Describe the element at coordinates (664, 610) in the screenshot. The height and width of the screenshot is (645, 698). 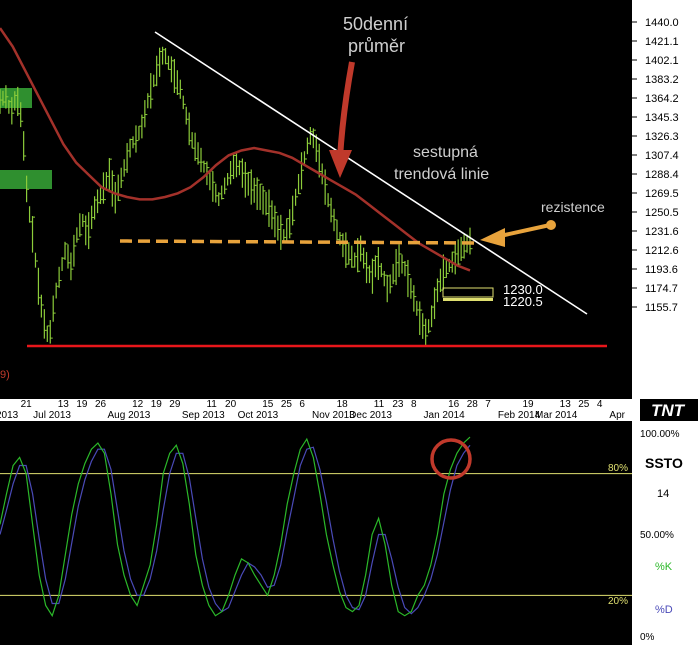
I see `stoch-d-legend: %D` at that location.